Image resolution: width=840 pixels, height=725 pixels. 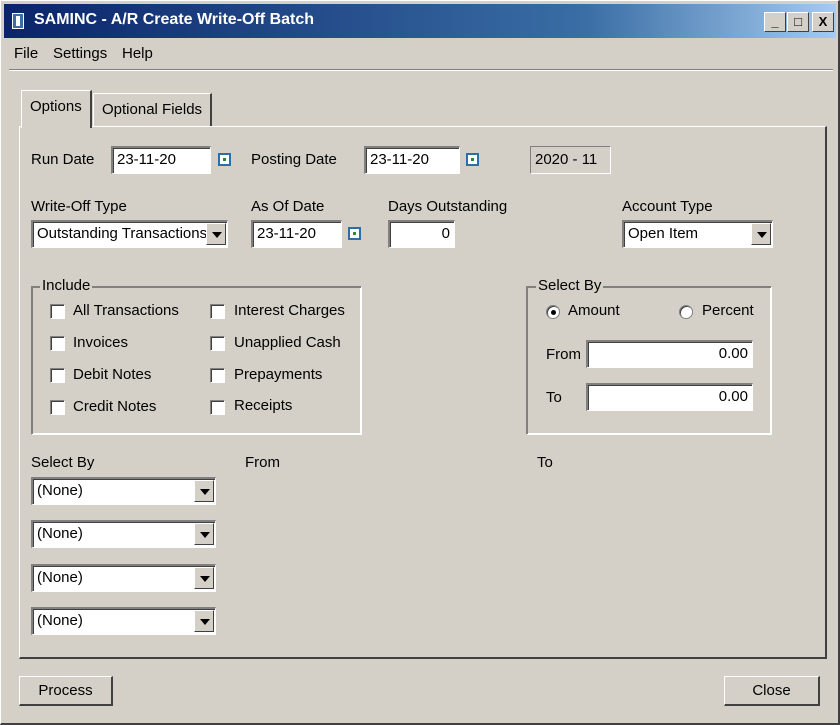 I want to click on interest-charges-checkbox, so click(x=217, y=311).